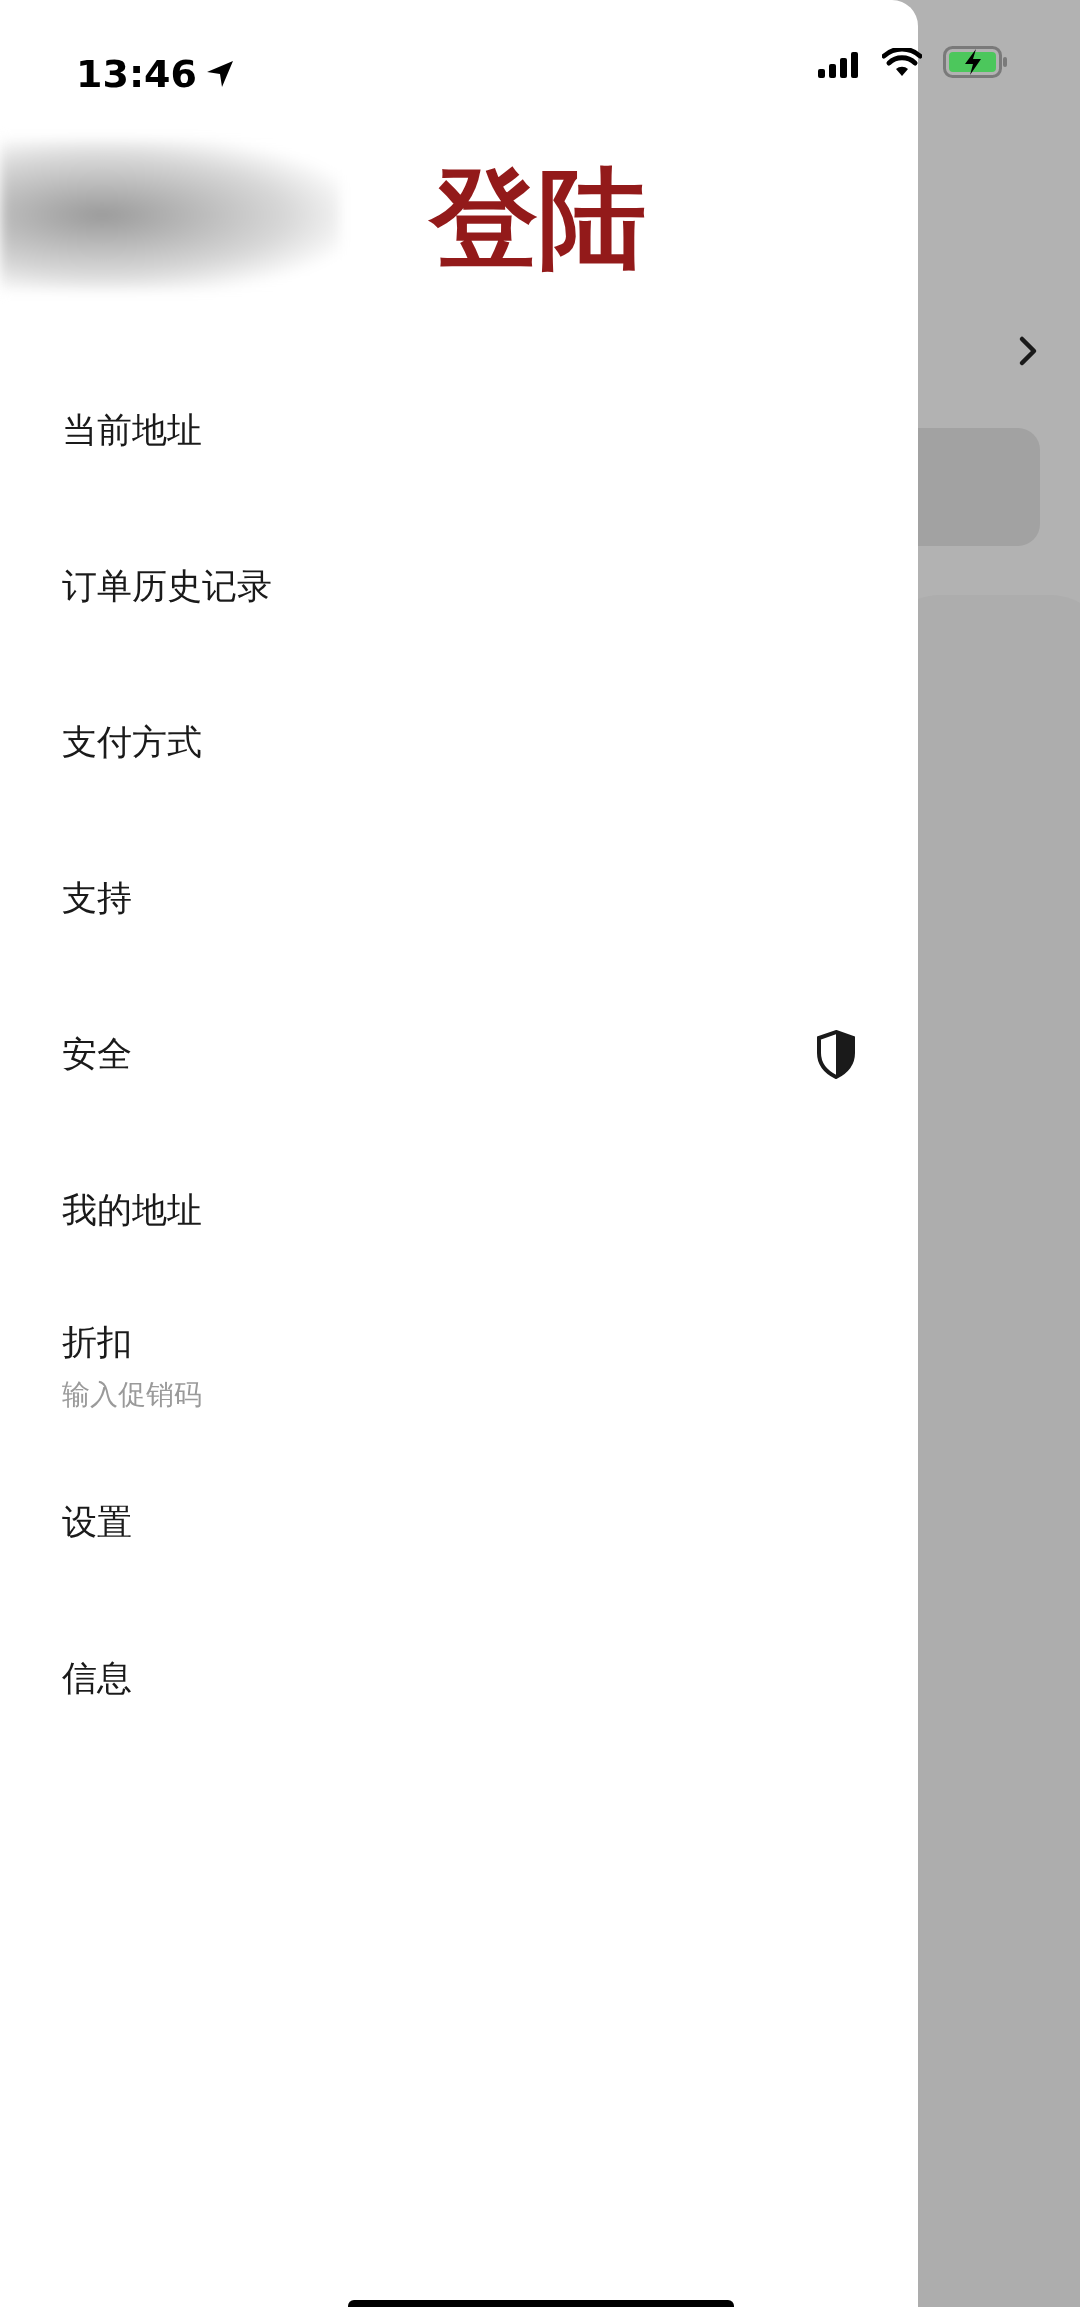 Image resolution: width=1080 pixels, height=2307 pixels. I want to click on menu-item-subtitle: 输入促销码, so click(132, 1395).